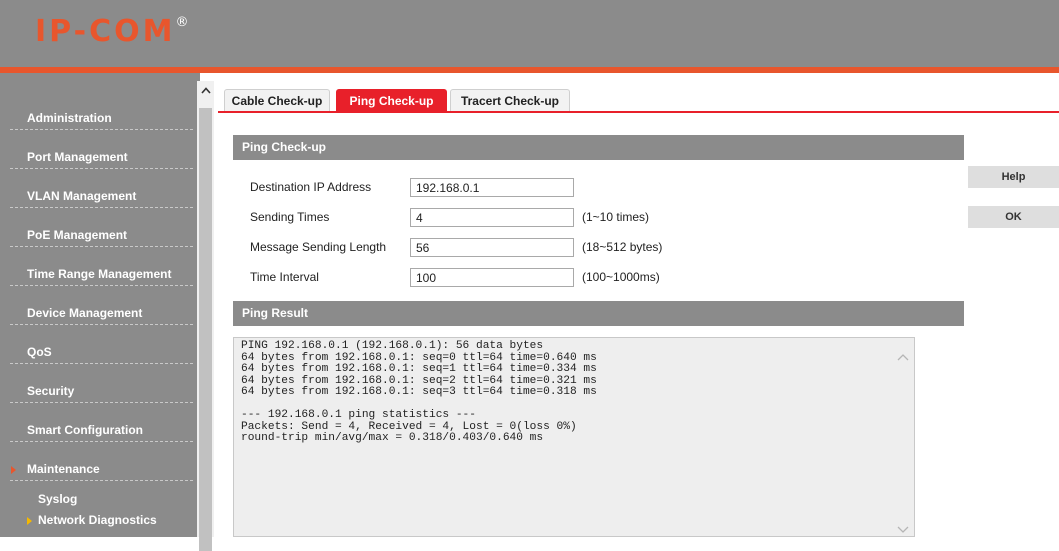  I want to click on tab-tracert-check-up: Tracert Check-up, so click(510, 100).